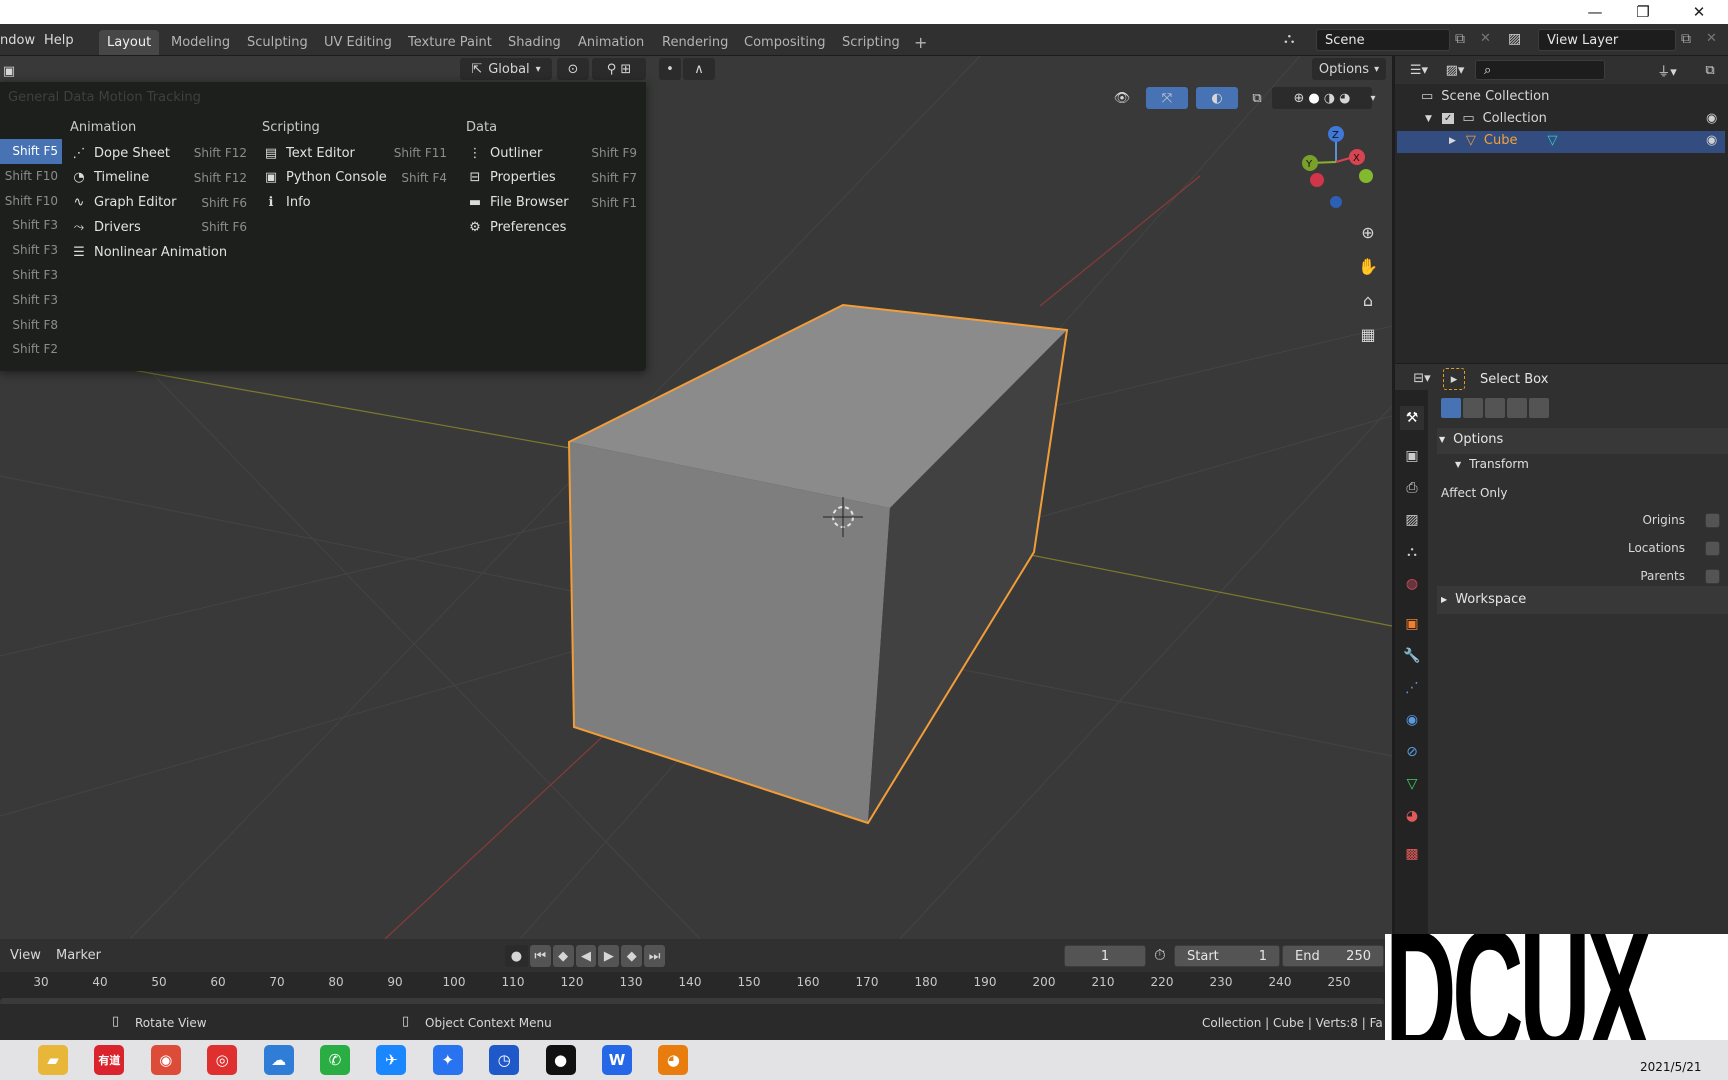 The image size is (1728, 1080). What do you see at coordinates (1643, 12) in the screenshot?
I see `restore-button: ❐` at bounding box center [1643, 12].